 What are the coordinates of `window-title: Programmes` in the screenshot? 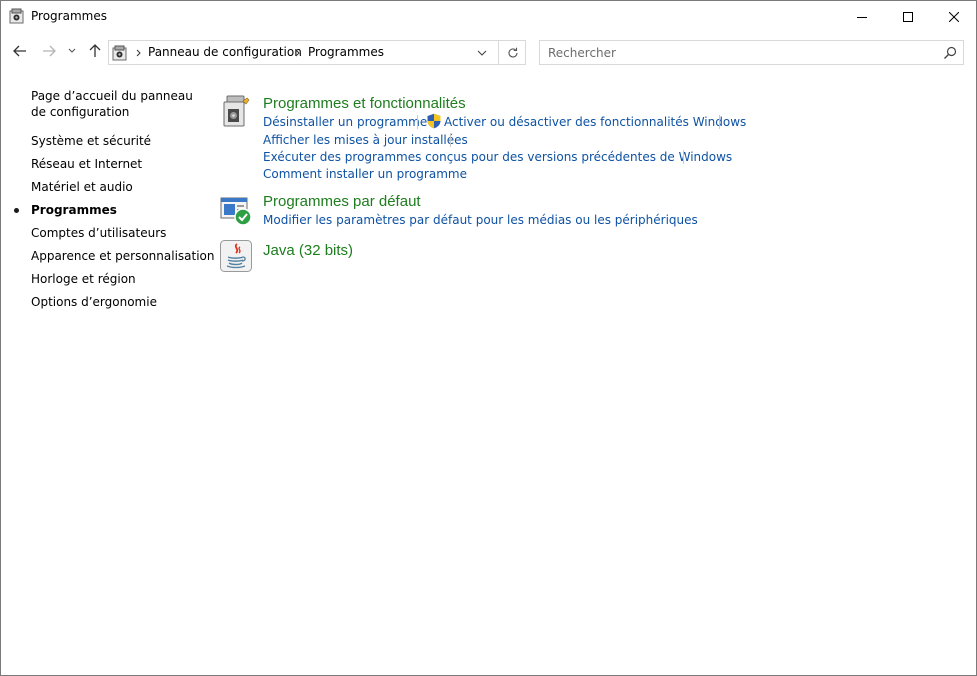 It's located at (69, 16).